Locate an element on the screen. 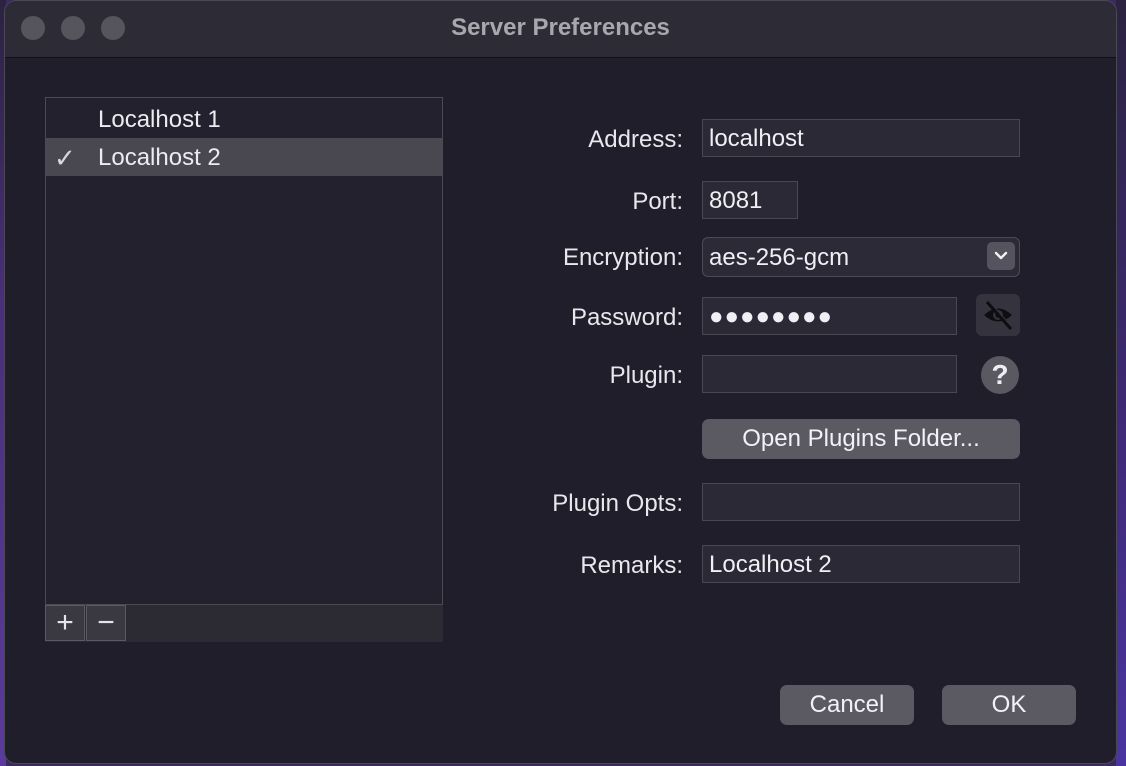  chevron-down-icon is located at coordinates (1001, 256).